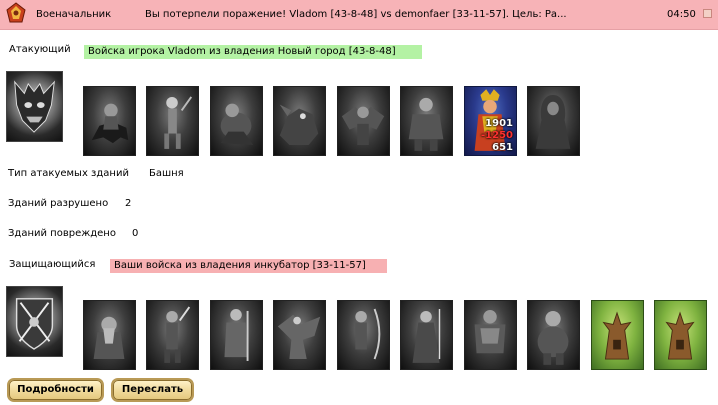  Describe the element at coordinates (237, 124) in the screenshot. I see `ghoul-icon` at that location.